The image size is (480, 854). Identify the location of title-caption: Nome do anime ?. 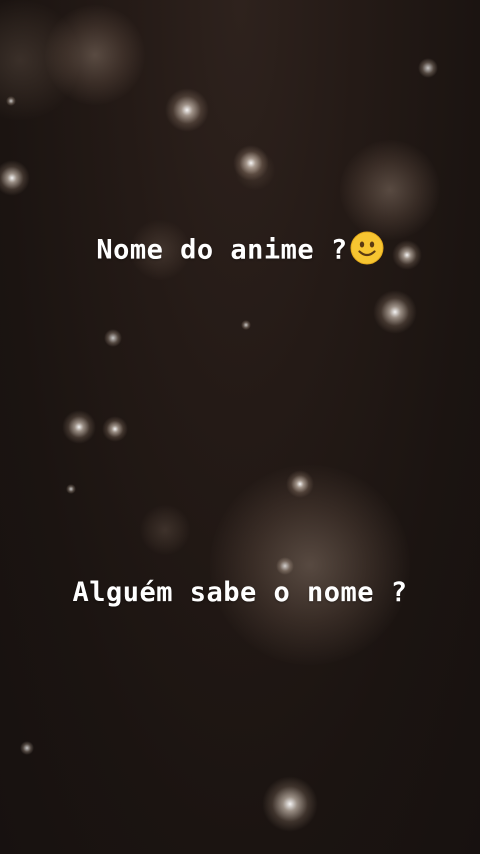
(240, 249).